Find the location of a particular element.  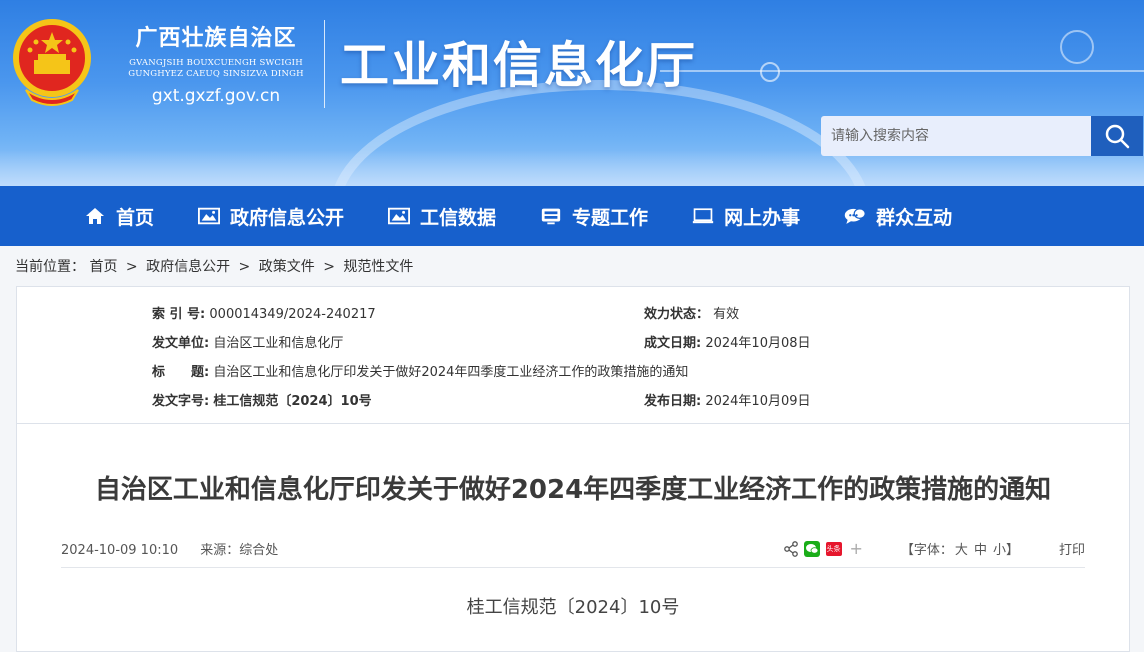

national-emblem-icon is located at coordinates (52, 62).